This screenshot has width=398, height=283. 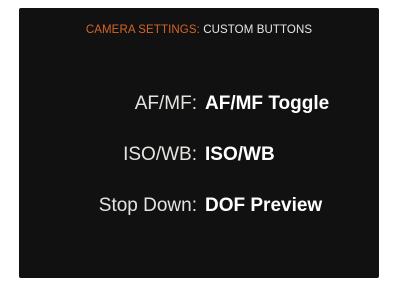 What do you see at coordinates (142, 30) in the screenshot?
I see `menu-section-title: CAMERA SETTINGS:` at bounding box center [142, 30].